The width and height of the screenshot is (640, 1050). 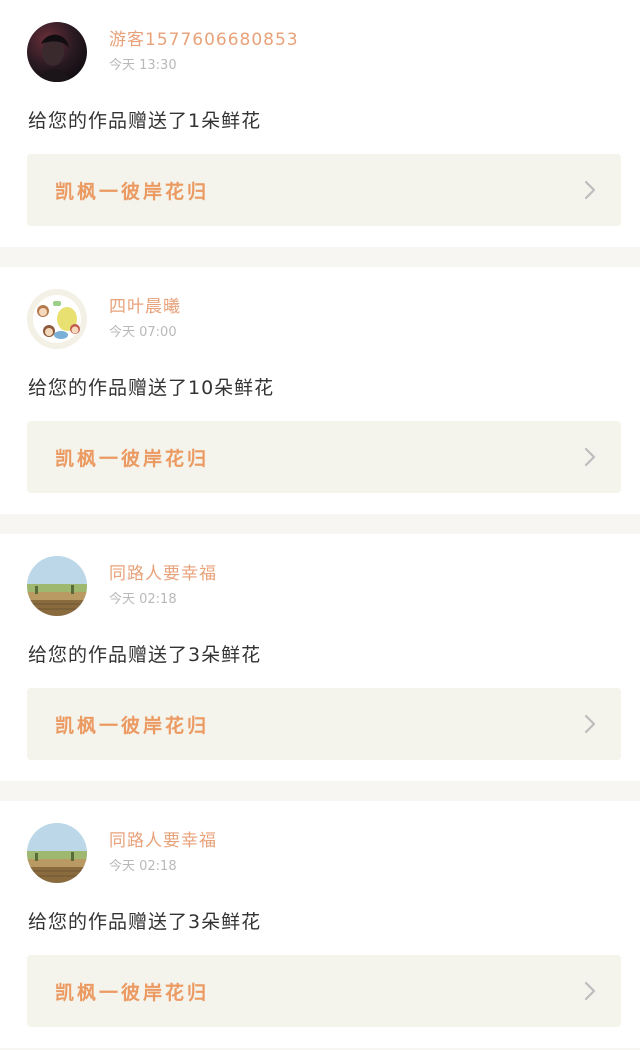 I want to click on user-meta: 游客1577606680853 今天 13:30, so click(x=204, y=49).